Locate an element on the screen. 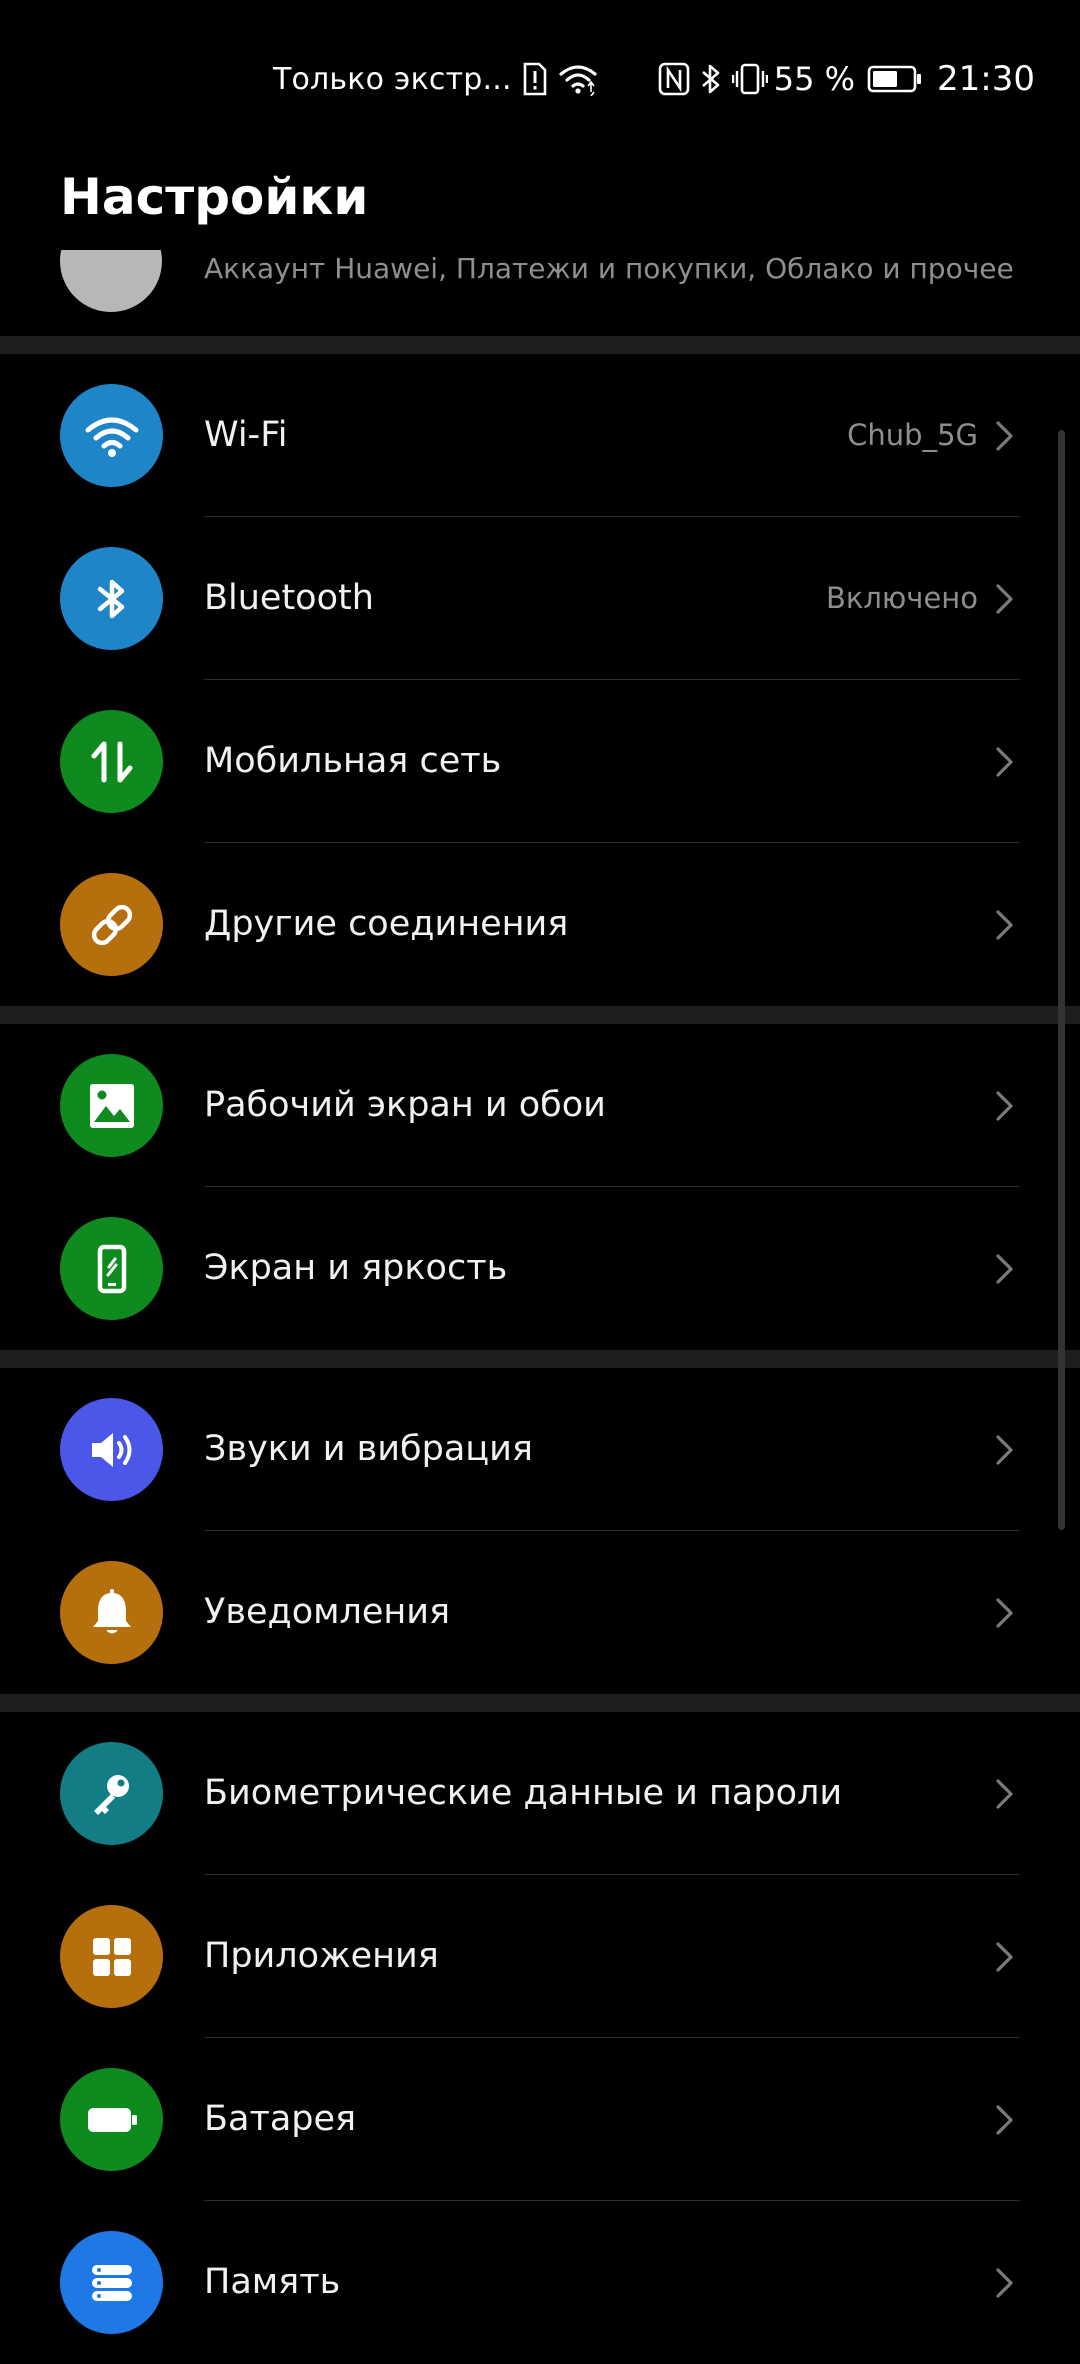 This screenshot has width=1080, height=2364. scrollbar is located at coordinates (1061, 980).